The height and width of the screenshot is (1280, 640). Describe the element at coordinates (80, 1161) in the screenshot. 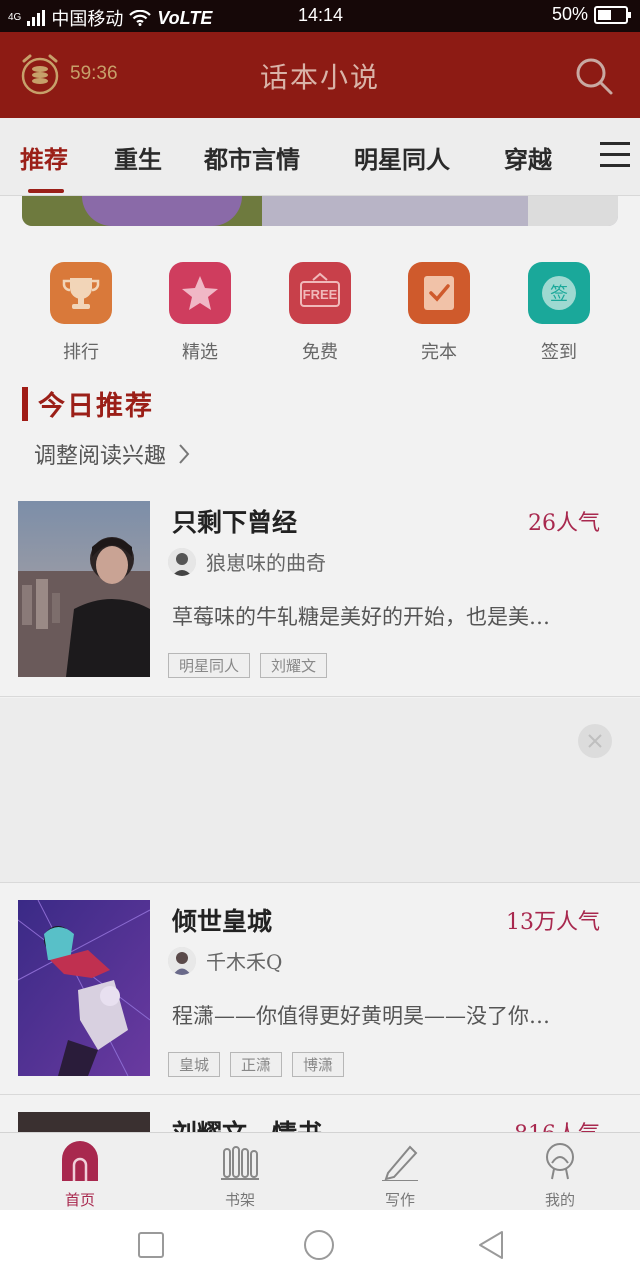

I see `home-icon` at that location.